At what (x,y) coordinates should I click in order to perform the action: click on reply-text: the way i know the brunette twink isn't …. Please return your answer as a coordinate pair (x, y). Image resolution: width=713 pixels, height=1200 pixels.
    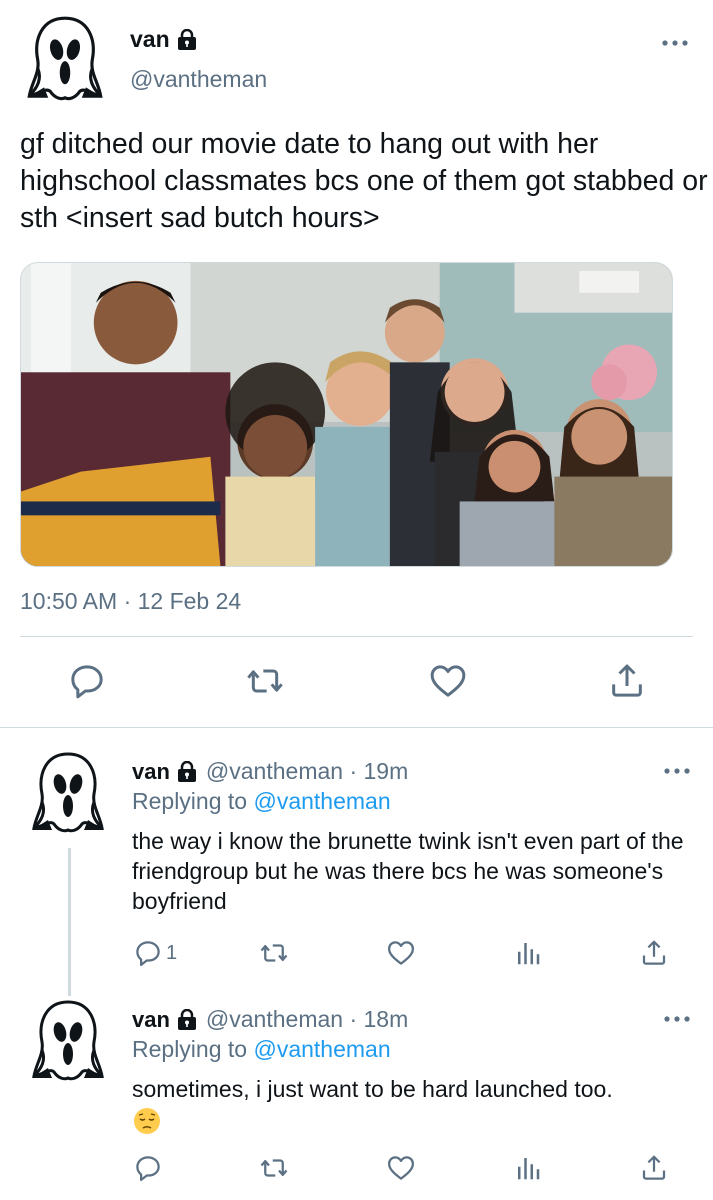
    Looking at the image, I should click on (408, 871).